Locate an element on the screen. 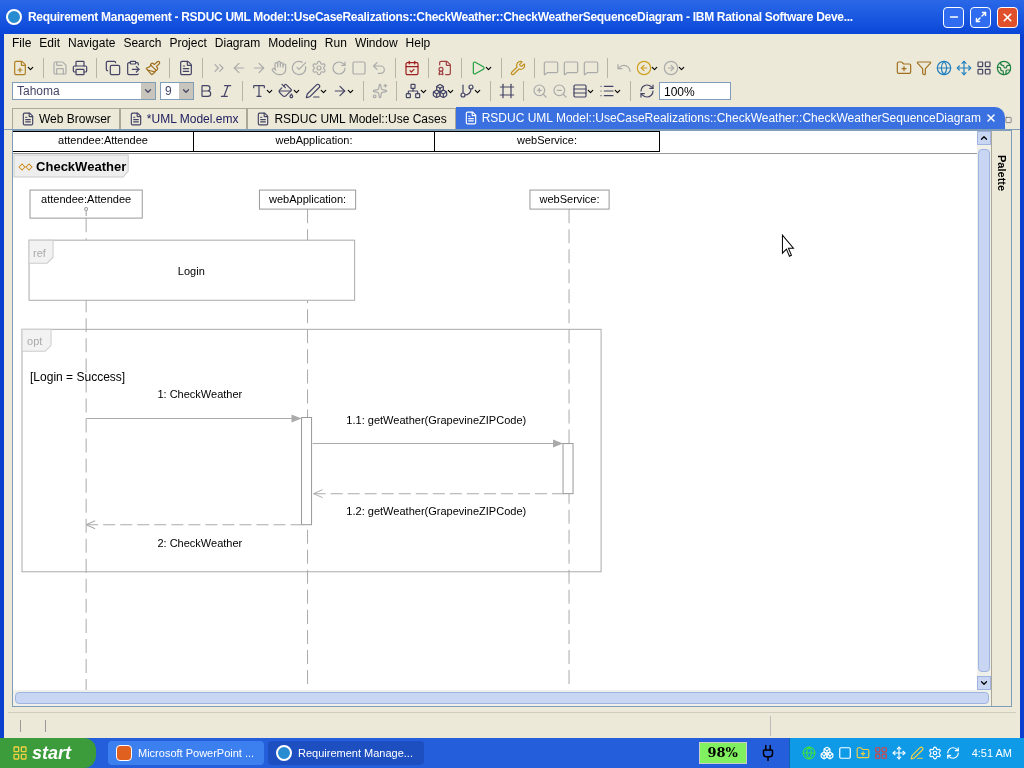  frame-icon is located at coordinates (507, 91).